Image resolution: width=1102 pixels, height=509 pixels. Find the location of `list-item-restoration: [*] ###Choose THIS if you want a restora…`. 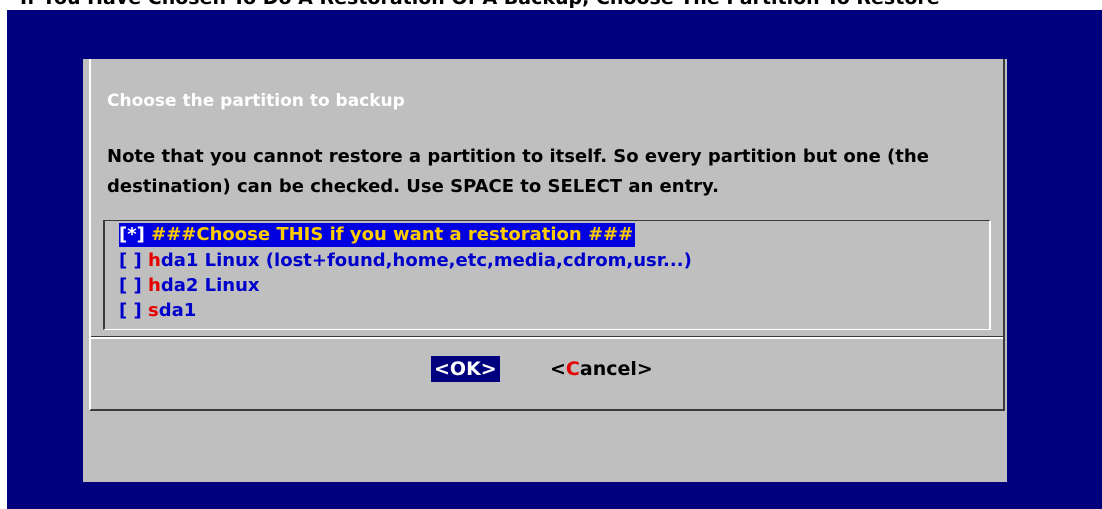

list-item-restoration: [*] ###Choose THIS if you want a restora… is located at coordinates (377, 235).